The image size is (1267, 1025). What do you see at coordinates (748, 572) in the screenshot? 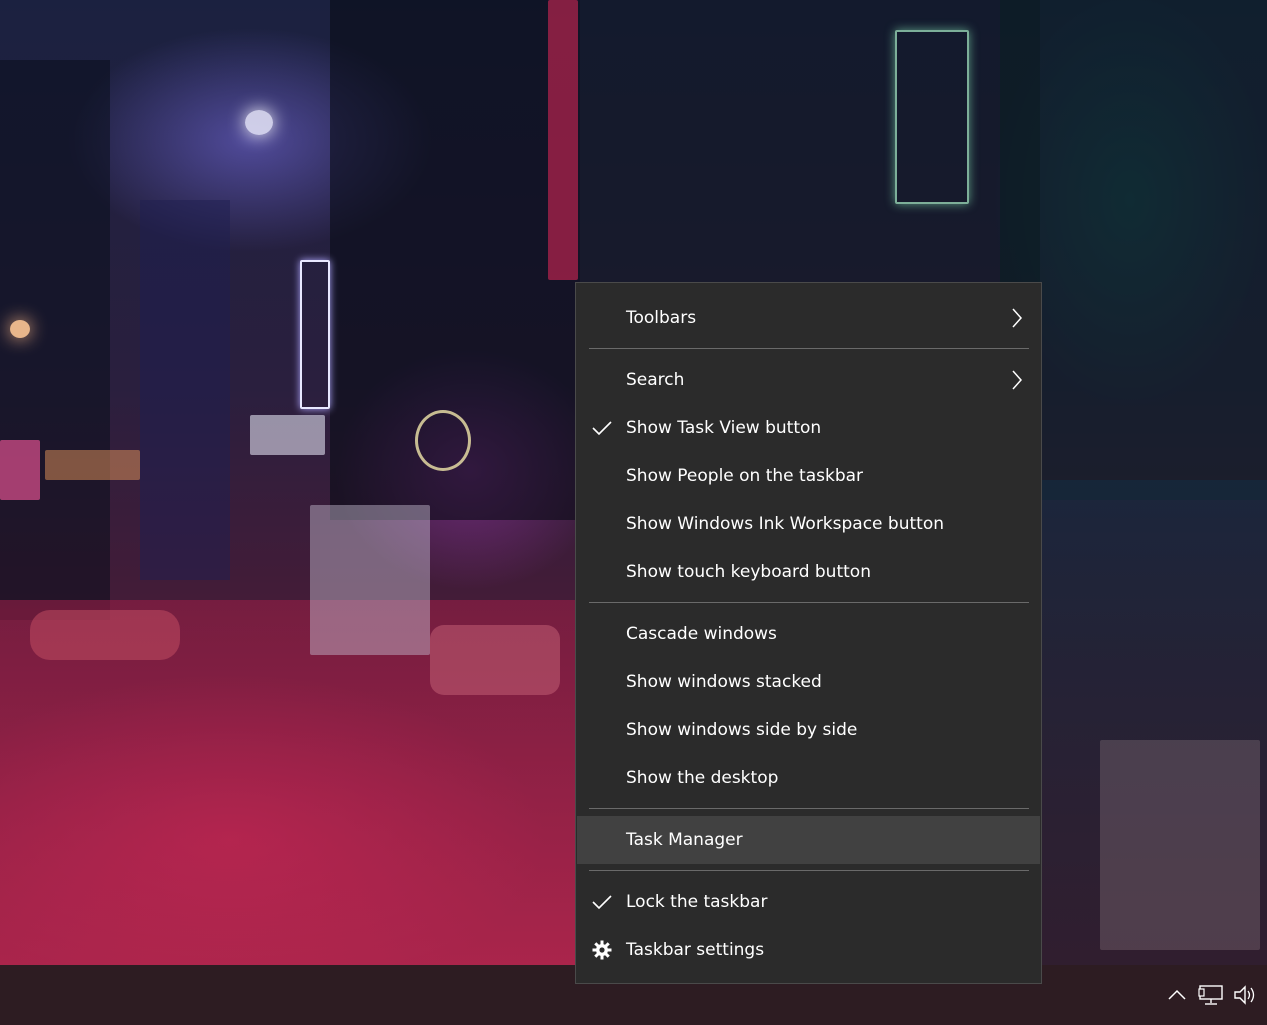
I see `menu-item-label: Show touch keyboard button` at bounding box center [748, 572].